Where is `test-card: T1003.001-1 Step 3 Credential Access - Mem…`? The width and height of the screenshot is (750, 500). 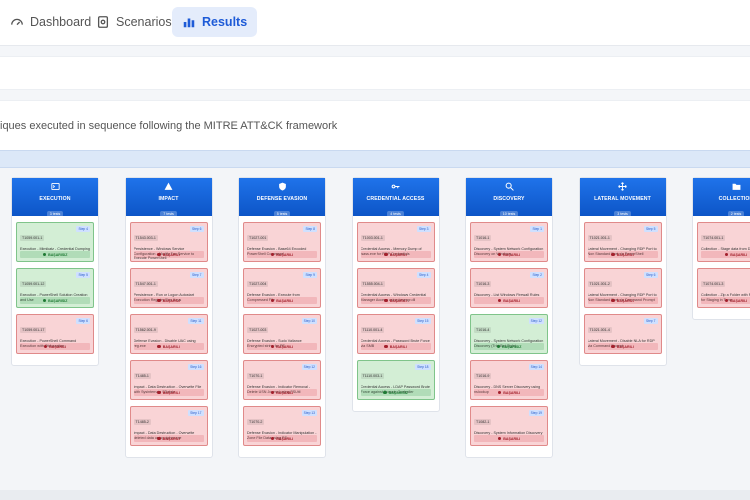
test-card: T1003.001-1 Step 3 Credential Access - Mem… is located at coordinates (395, 242).